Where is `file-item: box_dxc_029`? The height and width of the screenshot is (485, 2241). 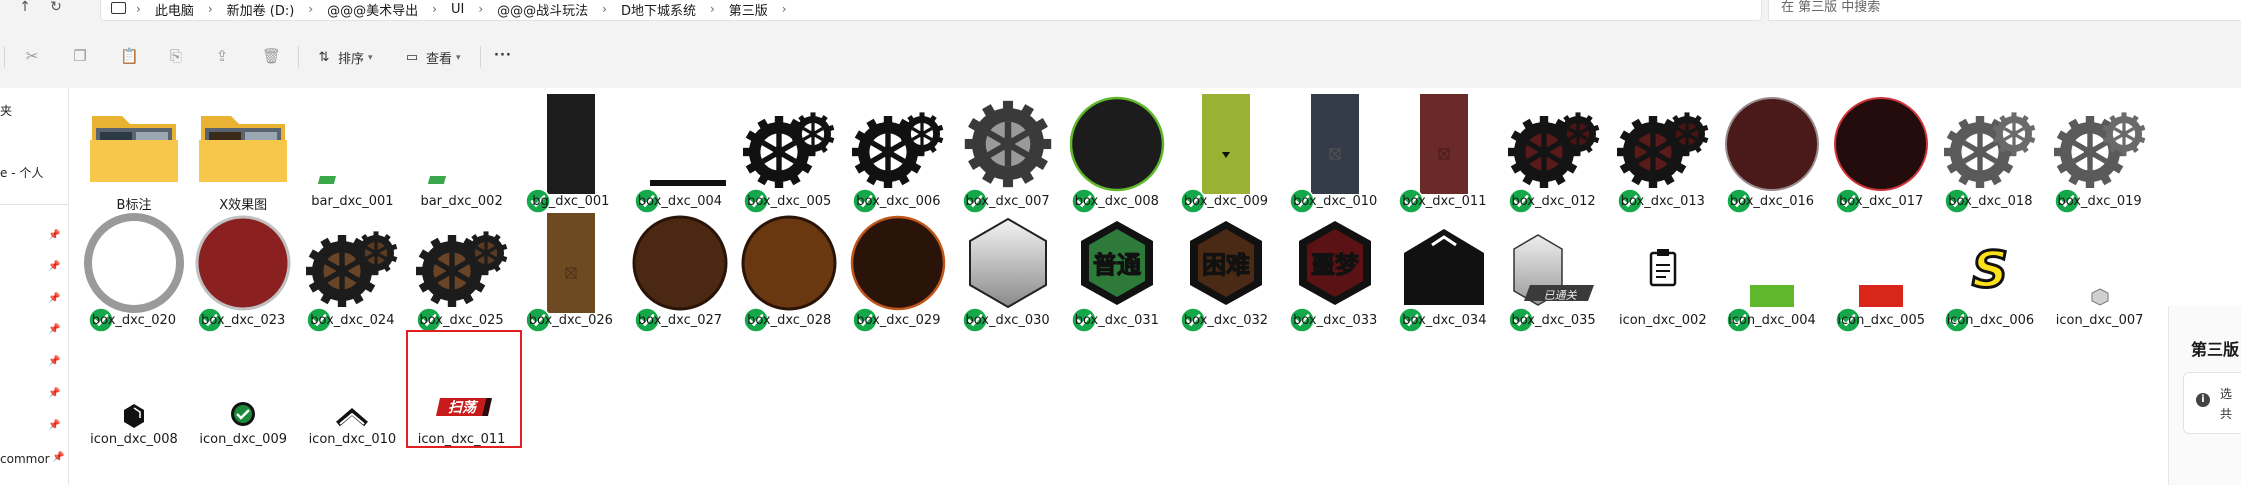 file-item: box_dxc_029 is located at coordinates (898, 273).